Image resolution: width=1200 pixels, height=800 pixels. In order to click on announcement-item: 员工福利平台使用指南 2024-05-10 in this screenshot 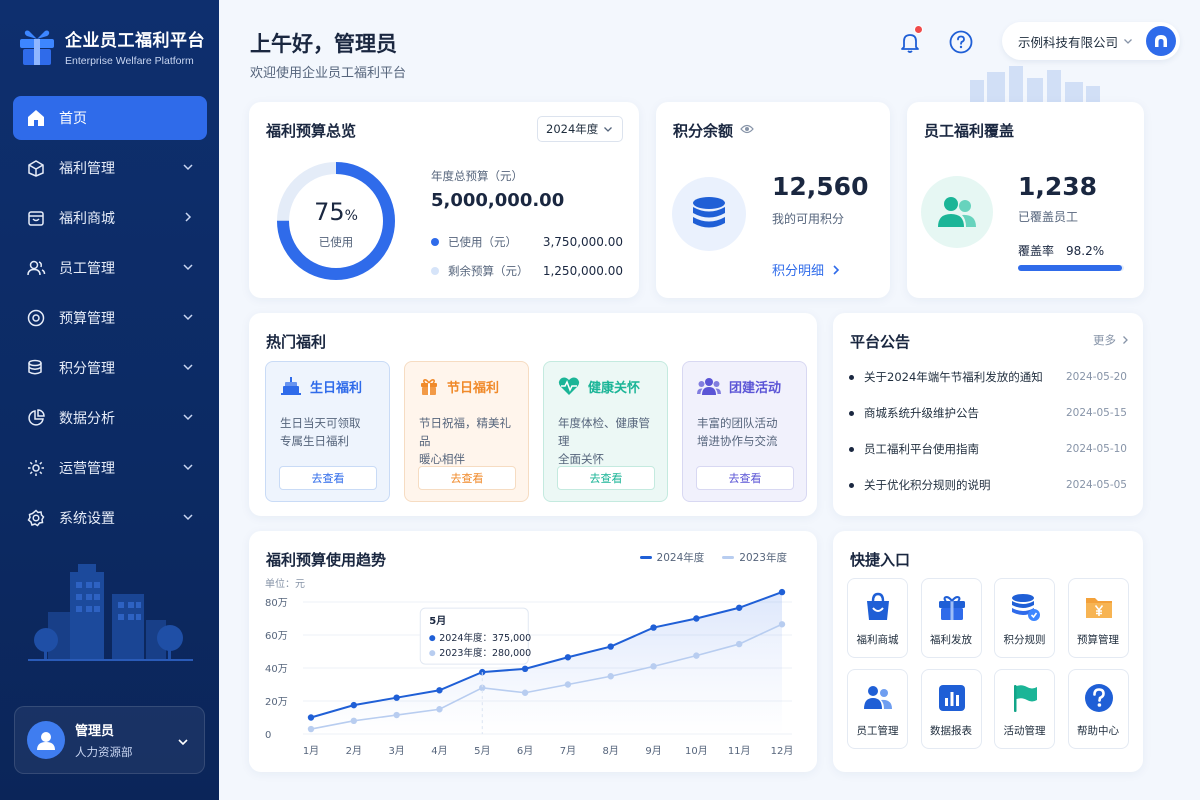, I will do `click(988, 449)`.